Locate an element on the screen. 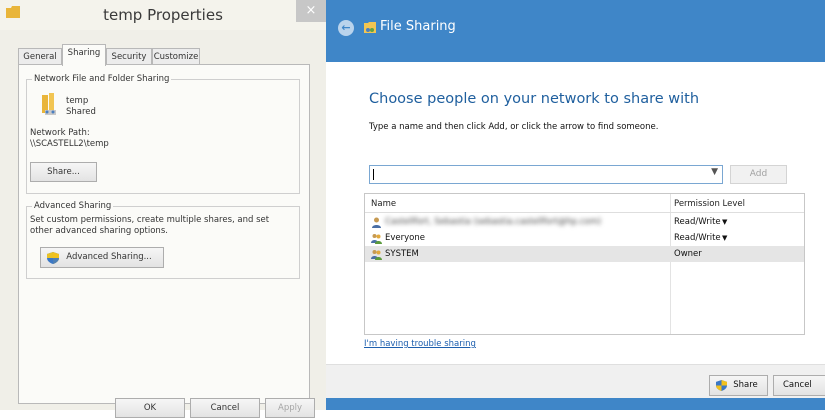 The width and height of the screenshot is (825, 418). row-permission: Owner is located at coordinates (688, 254).